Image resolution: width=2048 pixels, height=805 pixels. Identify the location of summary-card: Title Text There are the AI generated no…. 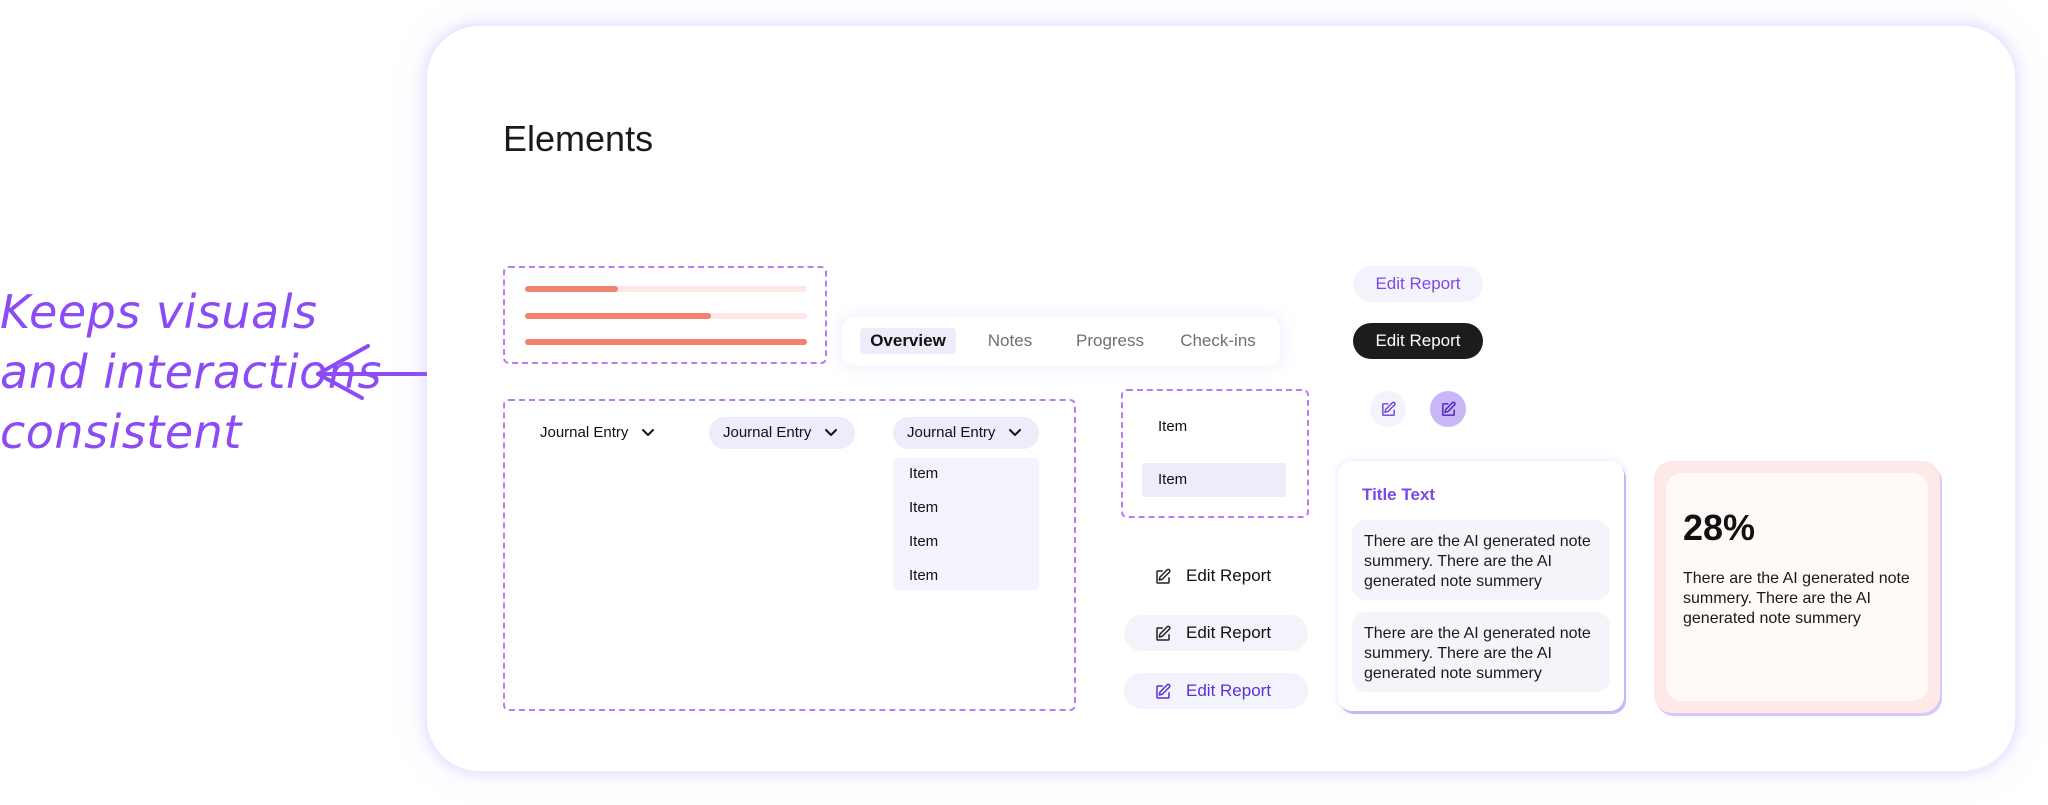
(1481, 586).